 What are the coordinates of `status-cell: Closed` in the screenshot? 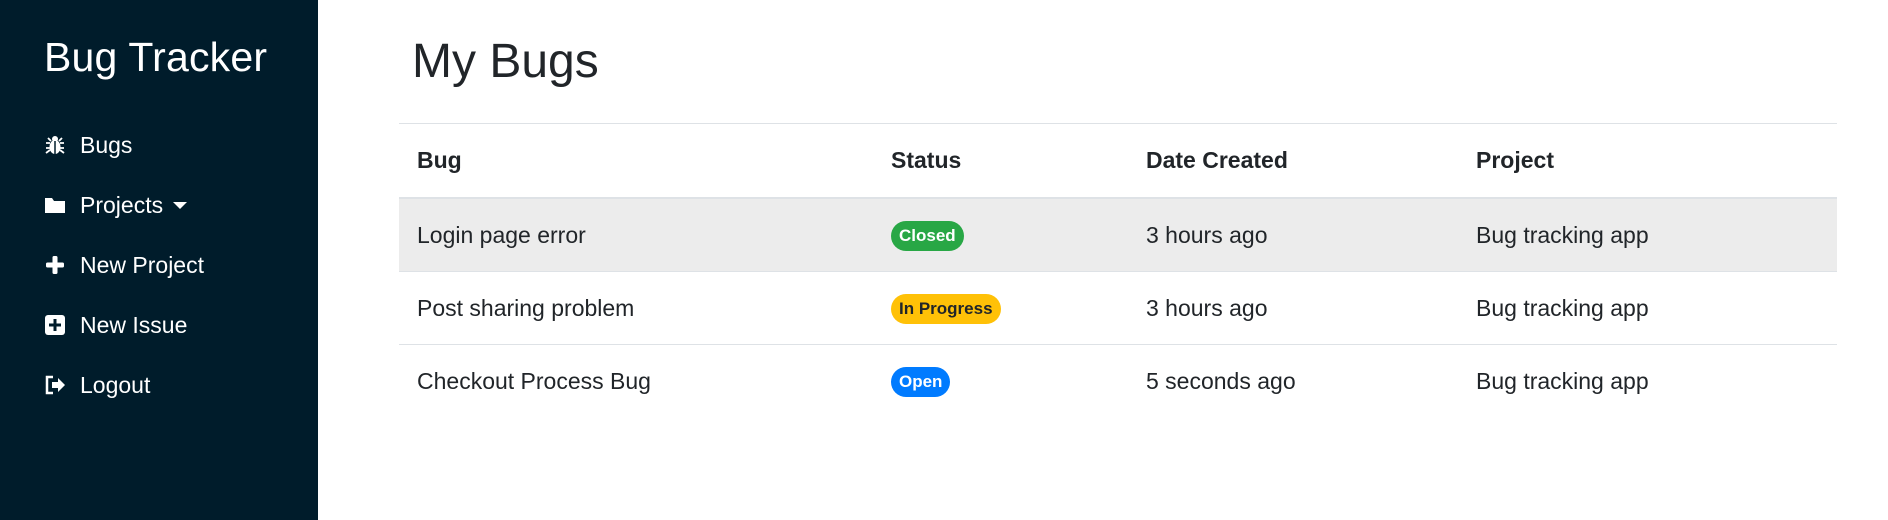 It's located at (1000, 235).